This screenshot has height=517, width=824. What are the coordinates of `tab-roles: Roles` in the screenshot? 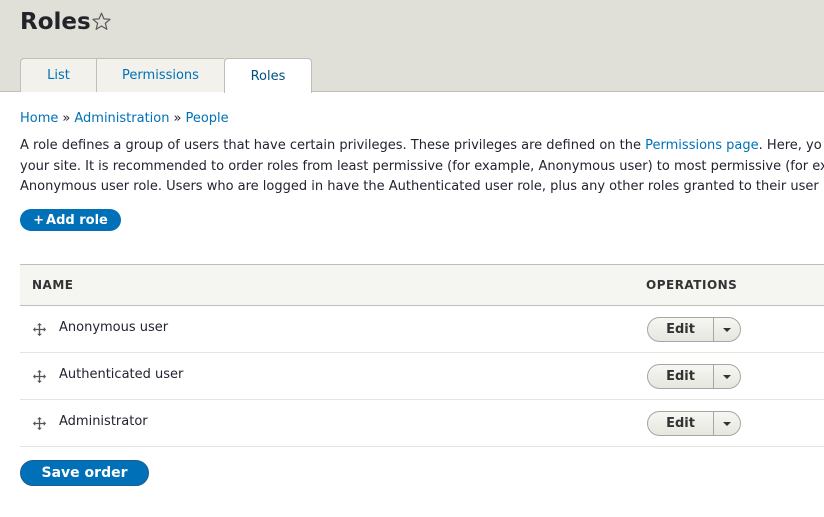 It's located at (268, 75).